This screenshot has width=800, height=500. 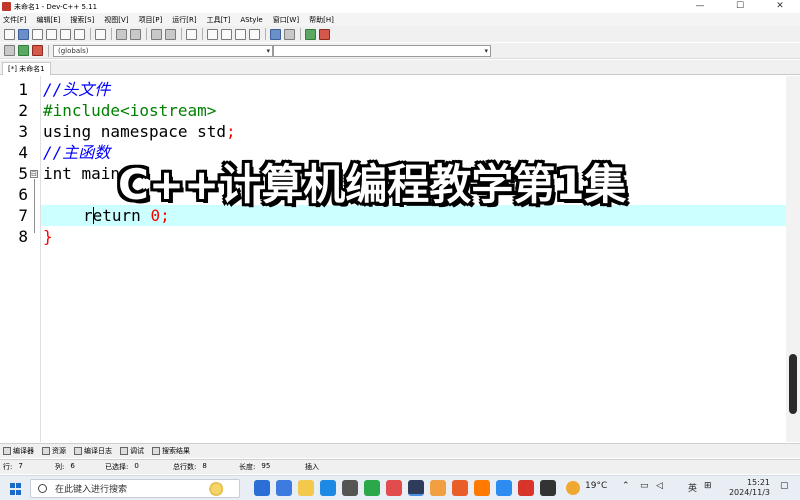 I want to click on search-results-icon, so click(x=156, y=451).